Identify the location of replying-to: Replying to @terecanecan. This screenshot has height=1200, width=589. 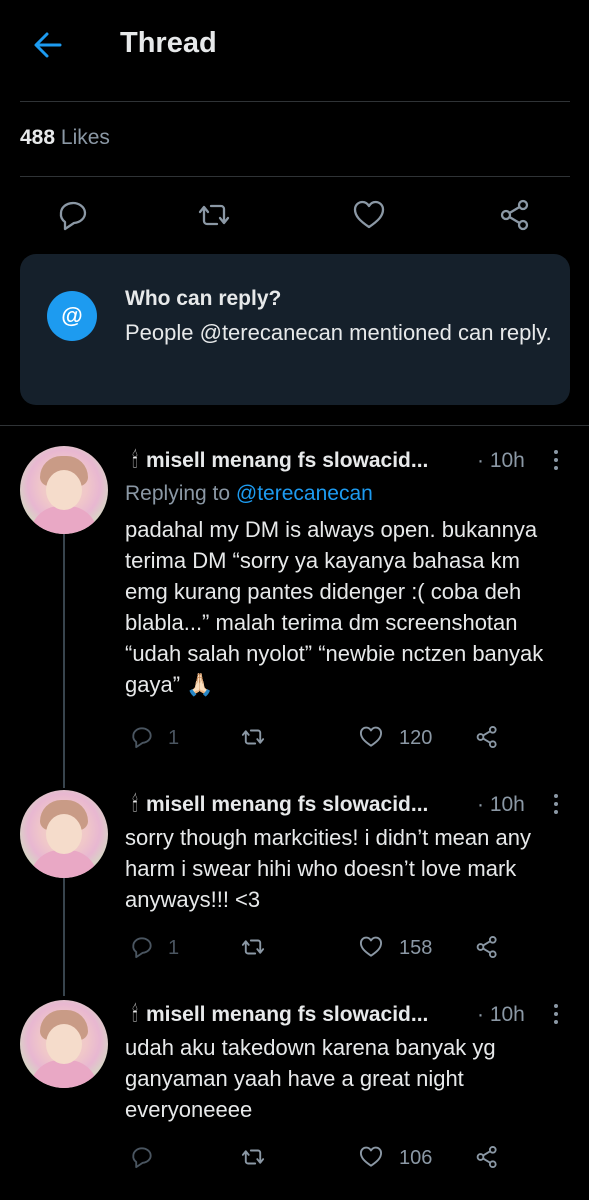
(249, 494).